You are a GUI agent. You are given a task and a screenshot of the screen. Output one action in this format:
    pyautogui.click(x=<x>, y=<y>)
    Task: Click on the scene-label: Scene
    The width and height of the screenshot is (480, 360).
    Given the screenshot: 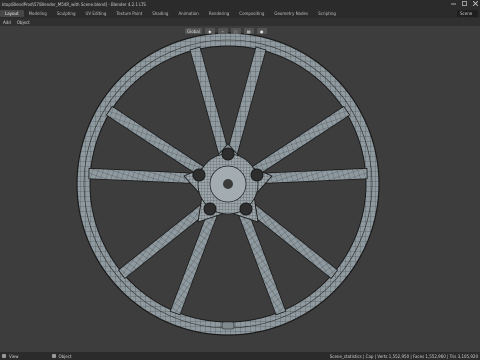 What is the action you would take?
    pyautogui.click(x=466, y=13)
    